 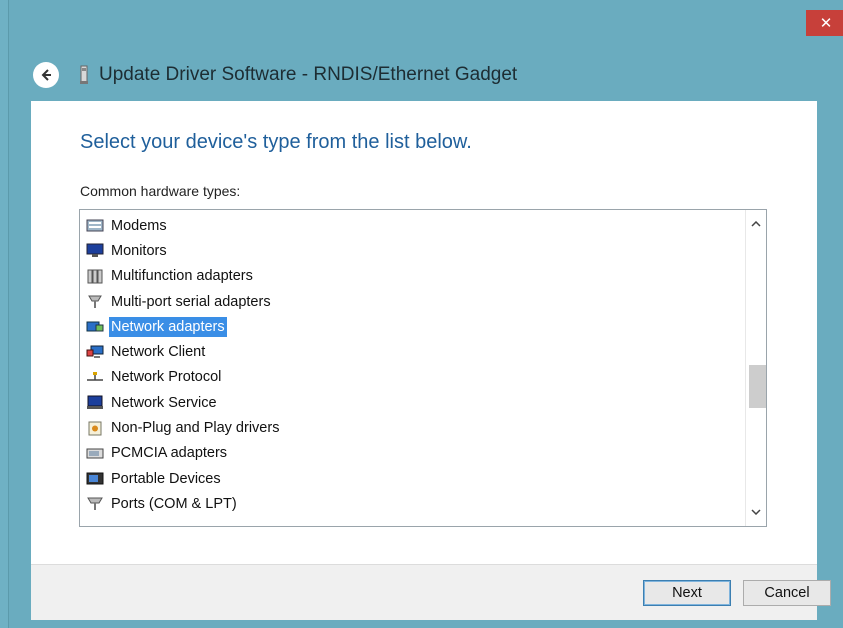 What do you see at coordinates (174, 503) in the screenshot?
I see `list-item-label: Ports (COM & LPT)` at bounding box center [174, 503].